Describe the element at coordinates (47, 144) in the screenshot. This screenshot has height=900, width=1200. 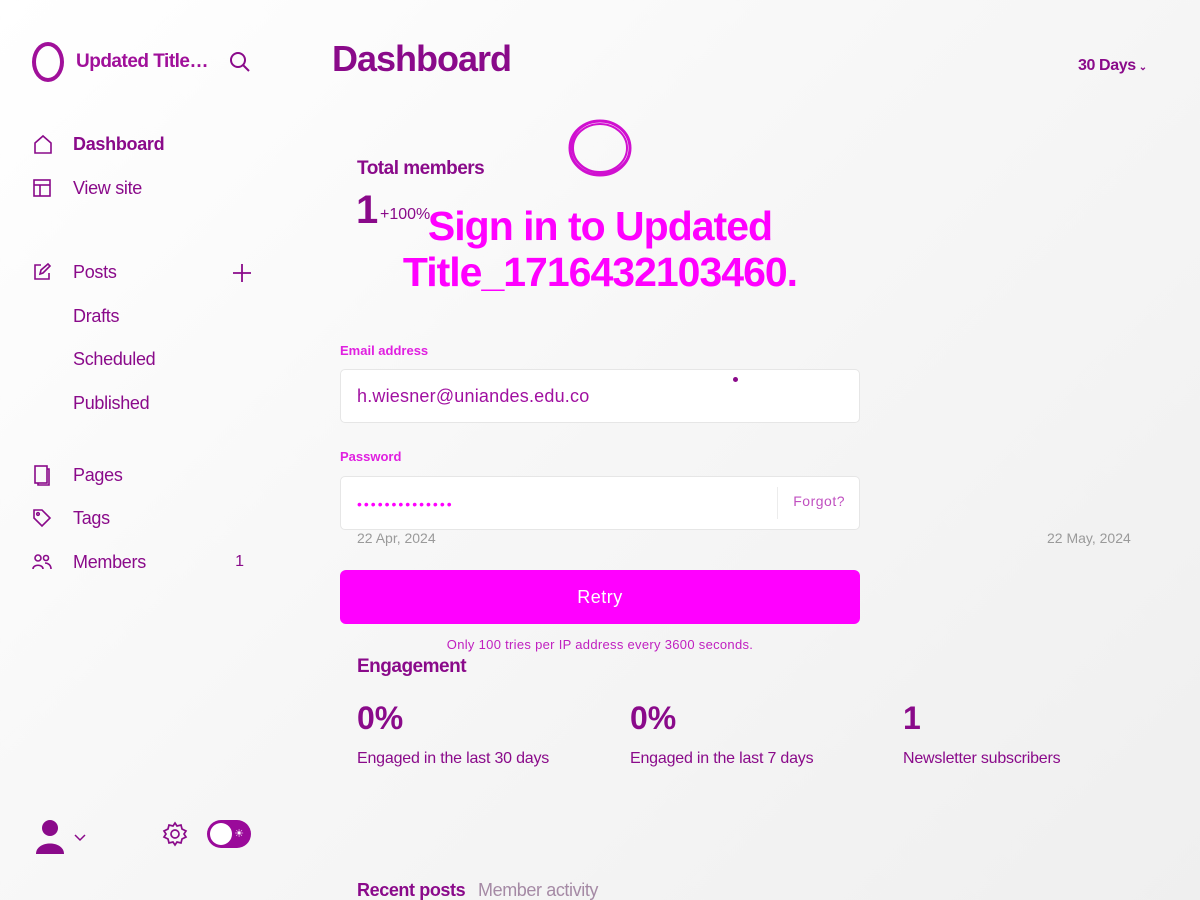
I see `home-icon` at that location.